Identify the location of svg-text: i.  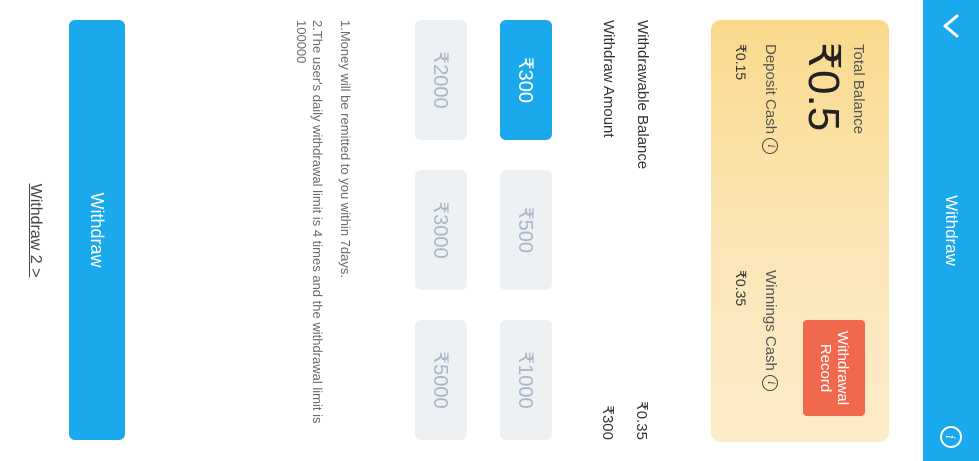
(949, 437).